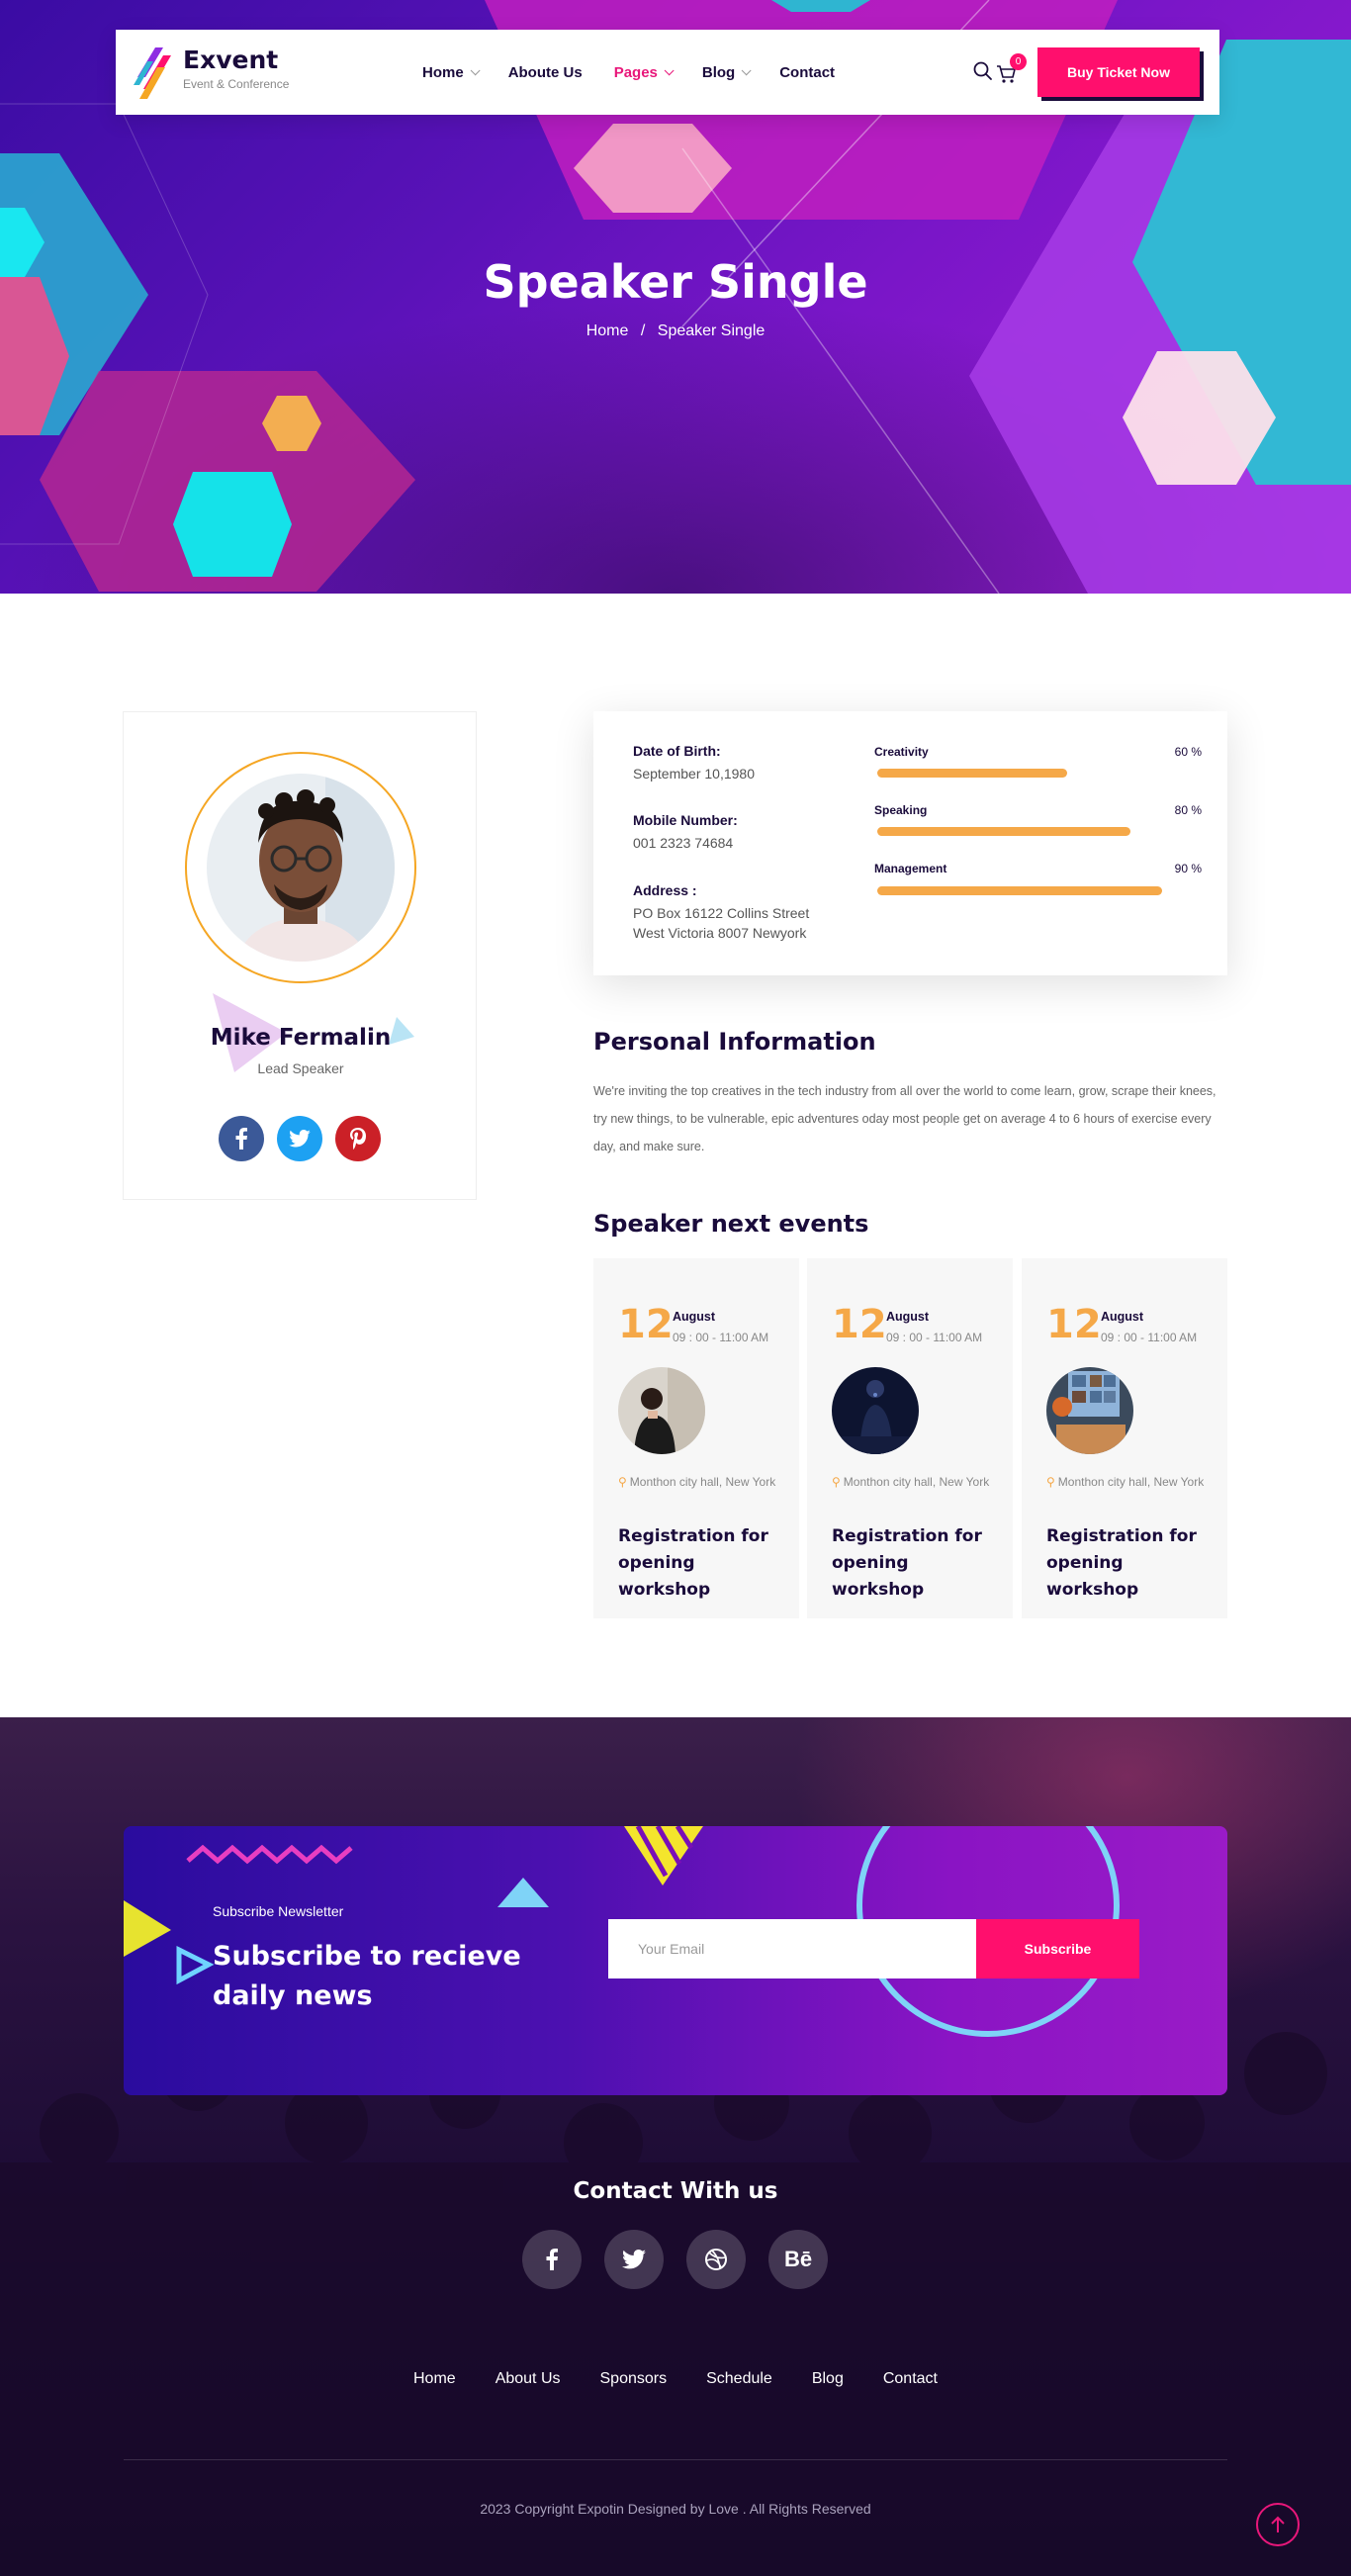 Image resolution: width=1351 pixels, height=2576 pixels. Describe the element at coordinates (301, 868) in the screenshot. I see `speaker-avatar` at that location.